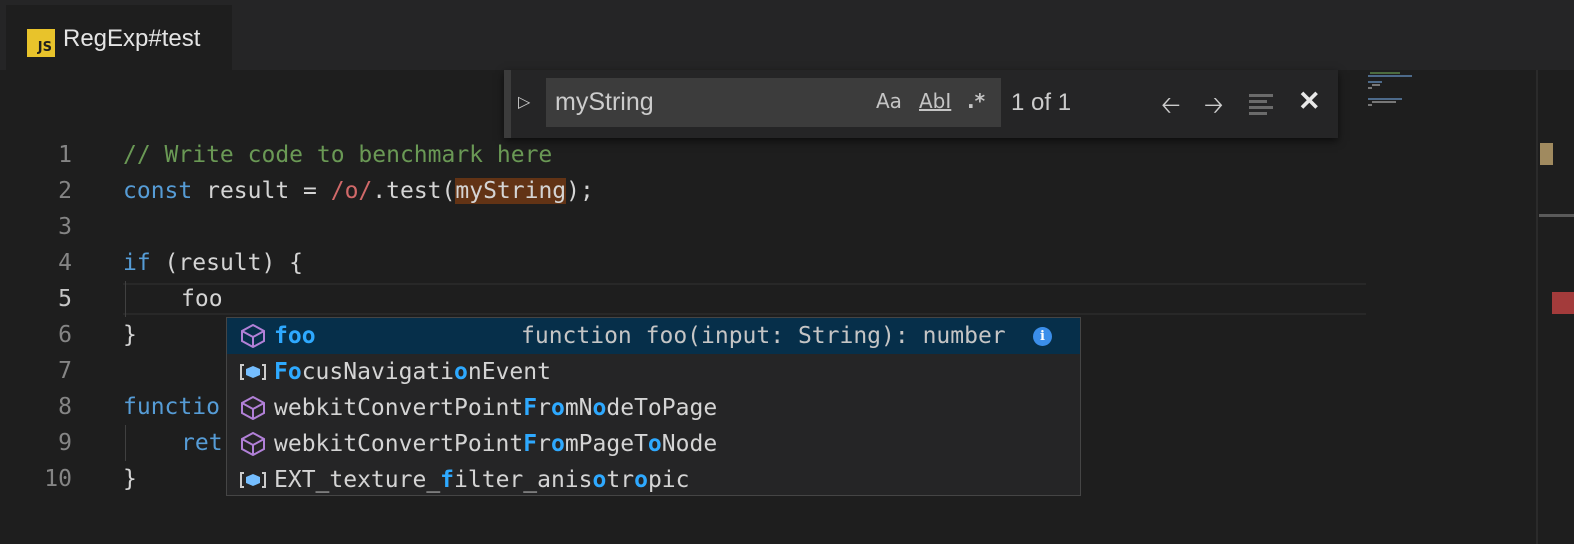 The image size is (1574, 544). I want to click on find-resize-handle, so click(507, 104).